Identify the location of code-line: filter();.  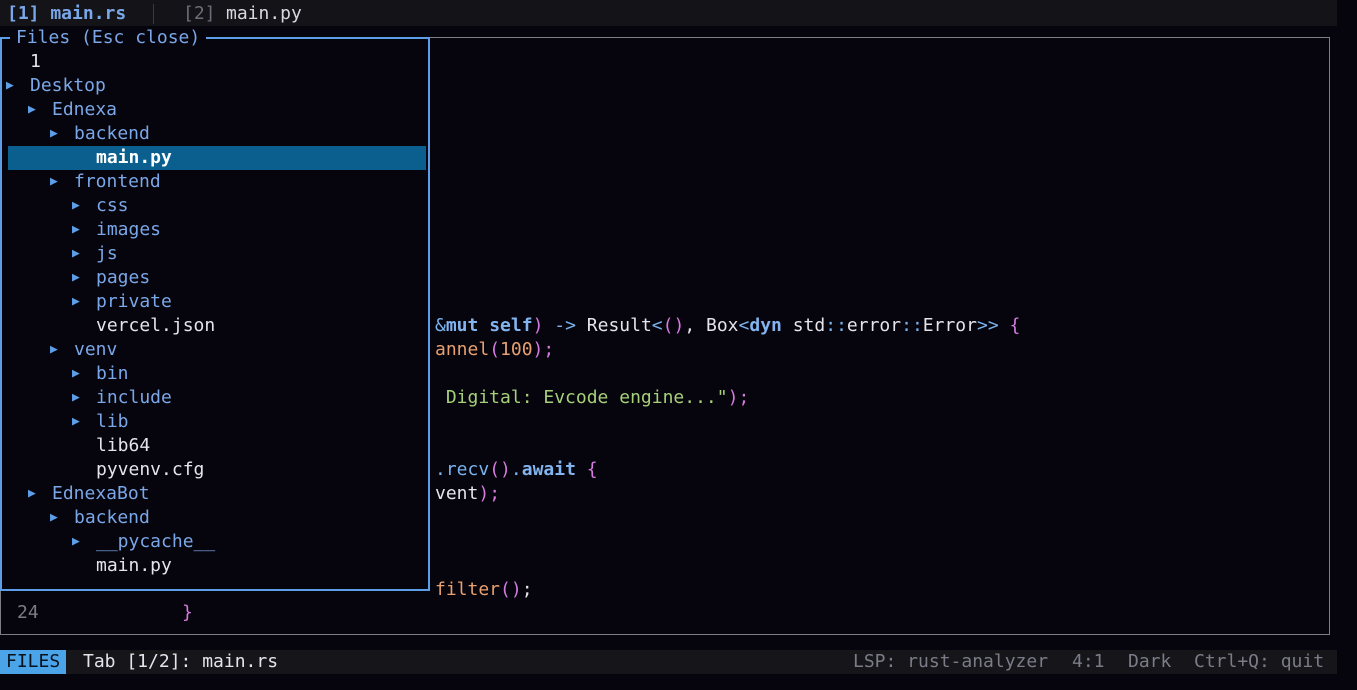
(484, 590).